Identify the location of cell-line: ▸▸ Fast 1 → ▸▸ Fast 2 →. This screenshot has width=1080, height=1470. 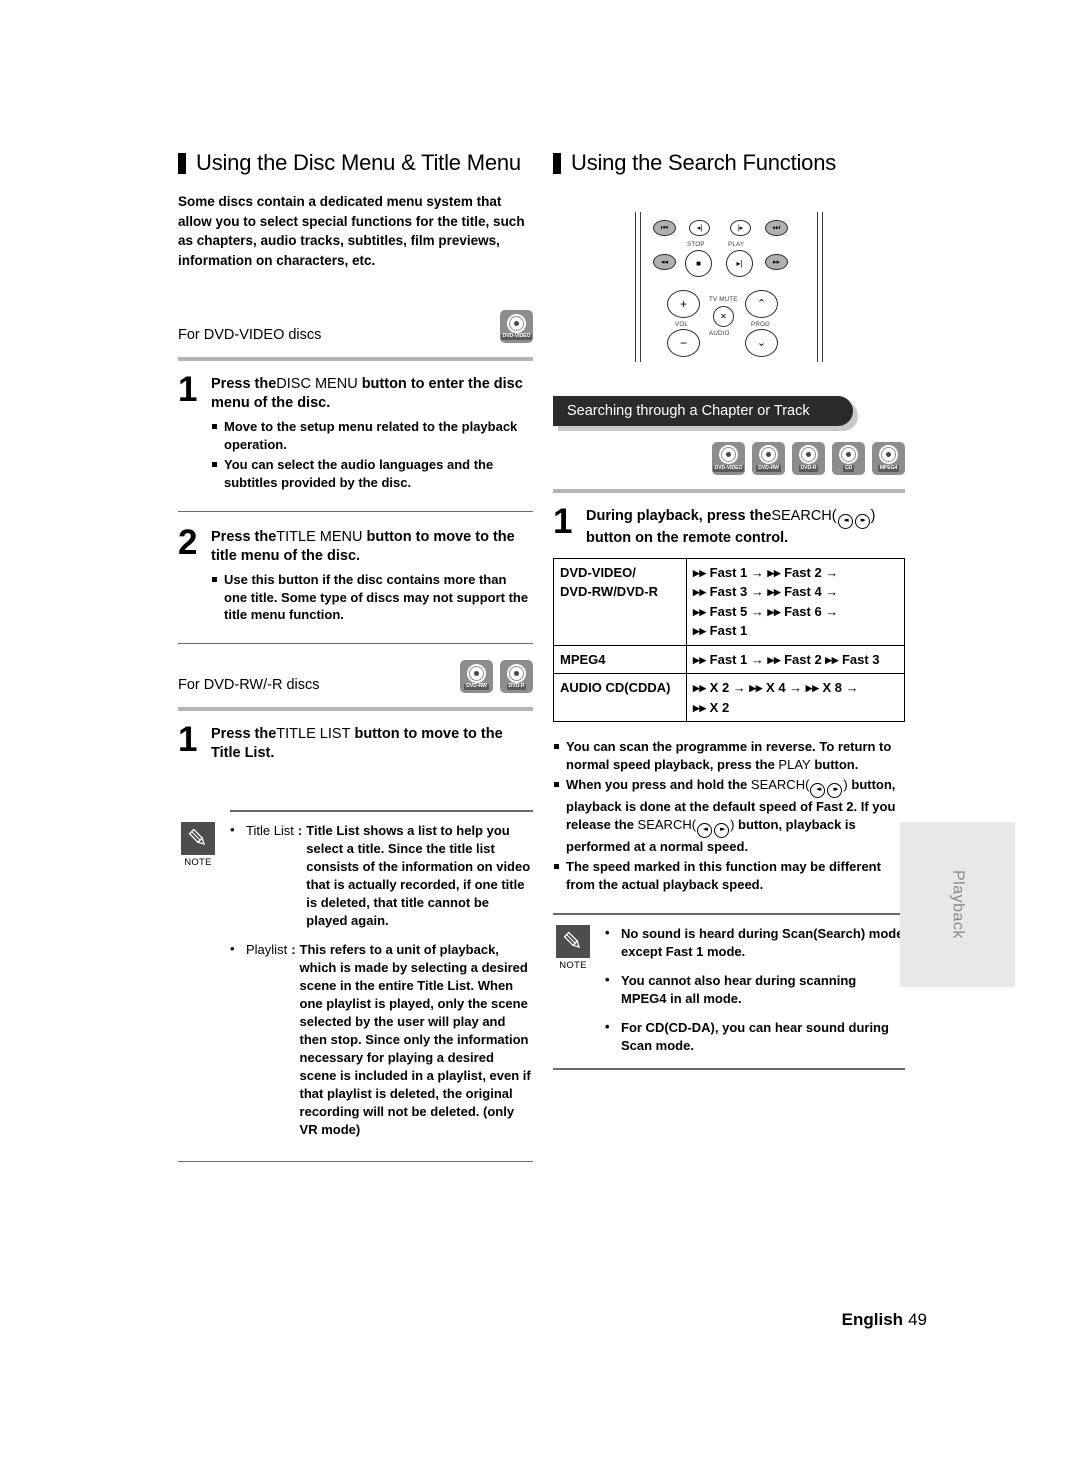
(766, 572).